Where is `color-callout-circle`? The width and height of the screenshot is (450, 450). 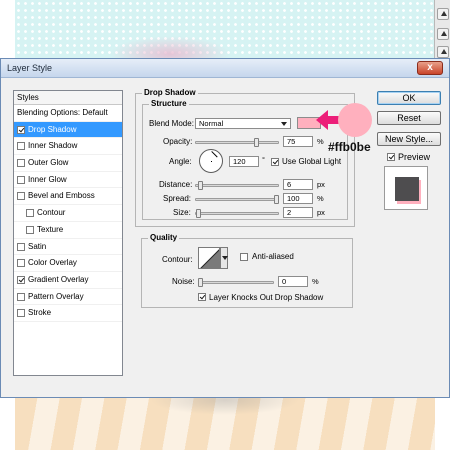
color-callout-circle is located at coordinates (355, 120).